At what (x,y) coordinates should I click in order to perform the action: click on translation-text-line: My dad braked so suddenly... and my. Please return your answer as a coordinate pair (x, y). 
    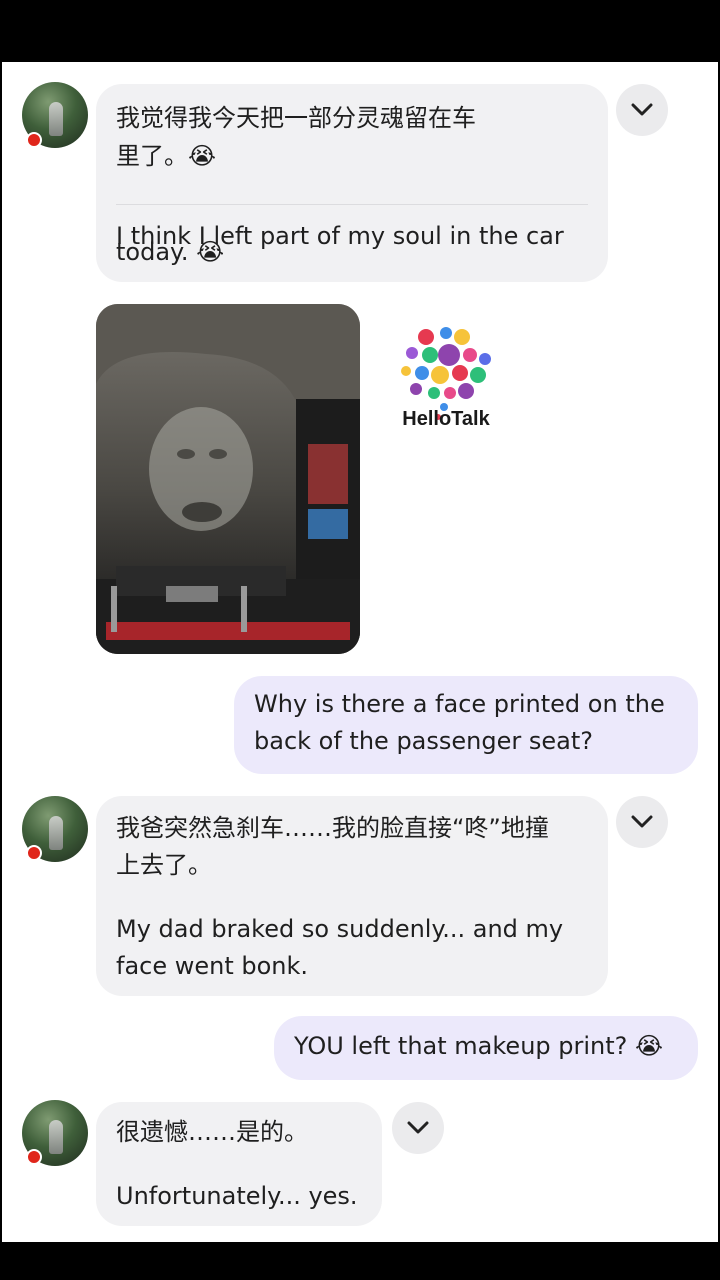
    Looking at the image, I should click on (340, 929).